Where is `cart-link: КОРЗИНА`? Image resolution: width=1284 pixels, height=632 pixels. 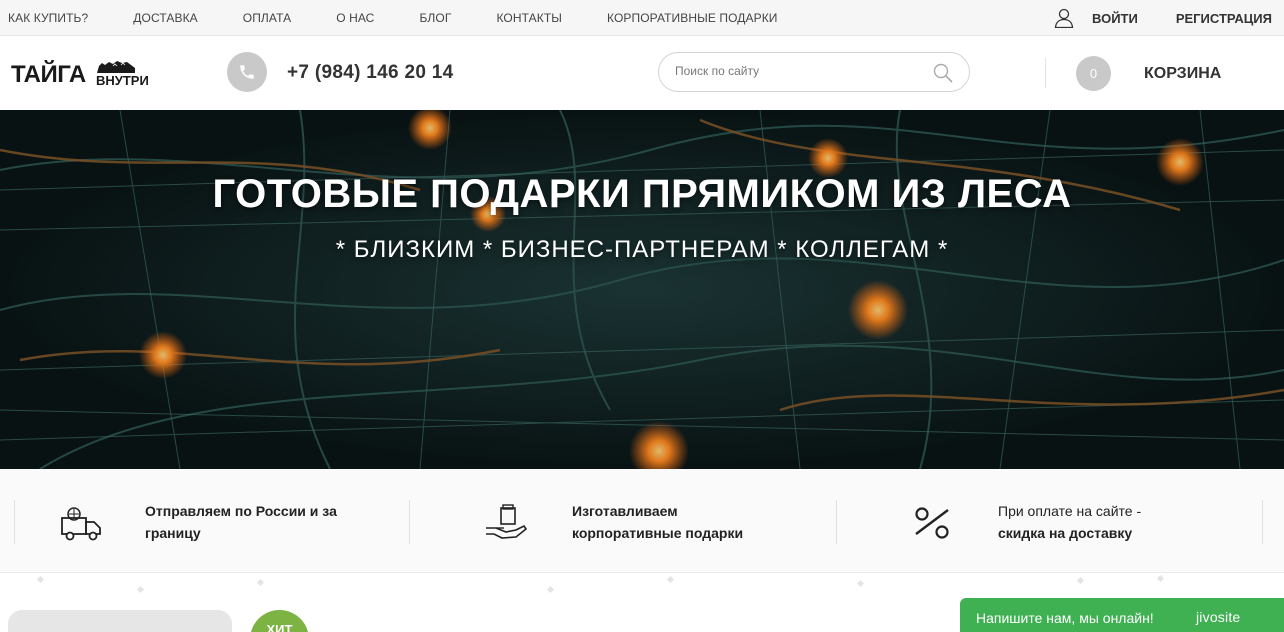
cart-link: КОРЗИНА is located at coordinates (1182, 74).